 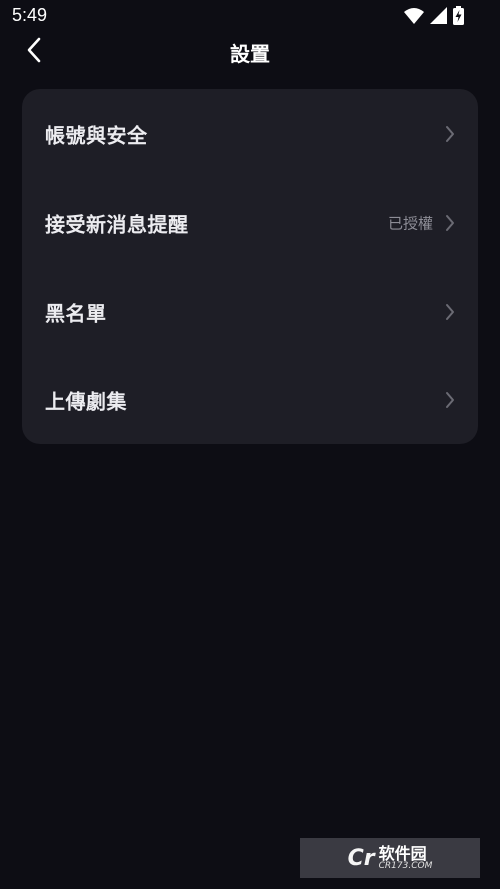 I want to click on settings-item-blacklist: 黑名單, so click(x=250, y=311).